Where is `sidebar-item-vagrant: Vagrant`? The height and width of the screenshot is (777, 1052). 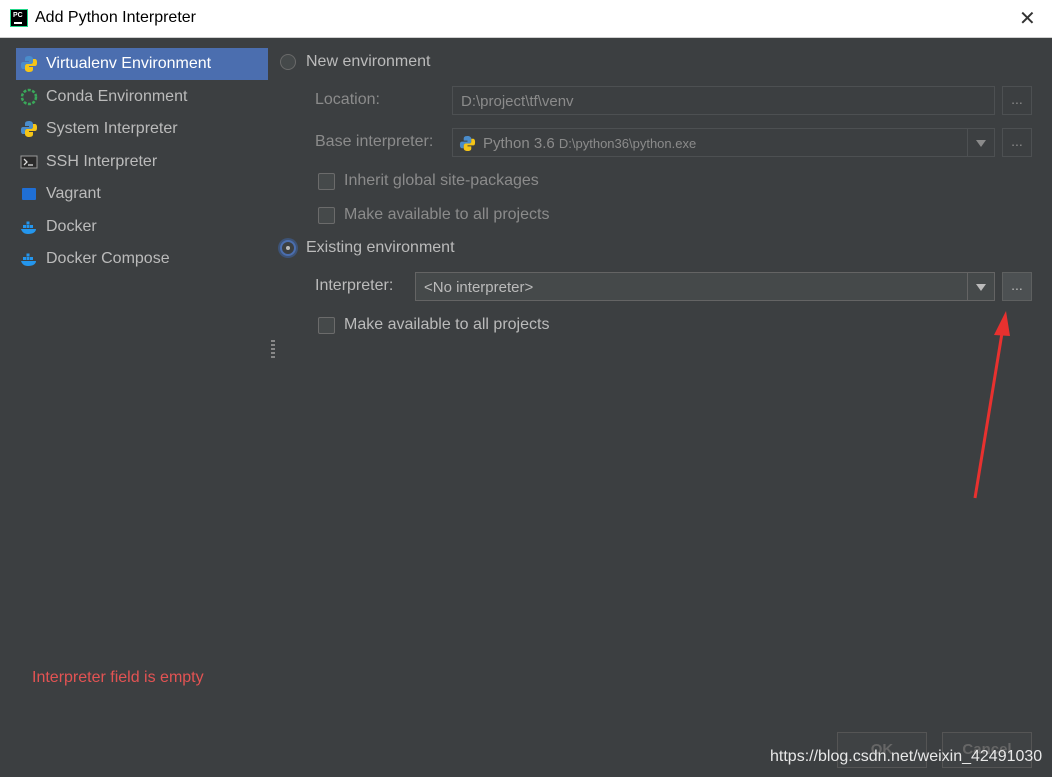
sidebar-item-vagrant: Vagrant is located at coordinates (142, 194).